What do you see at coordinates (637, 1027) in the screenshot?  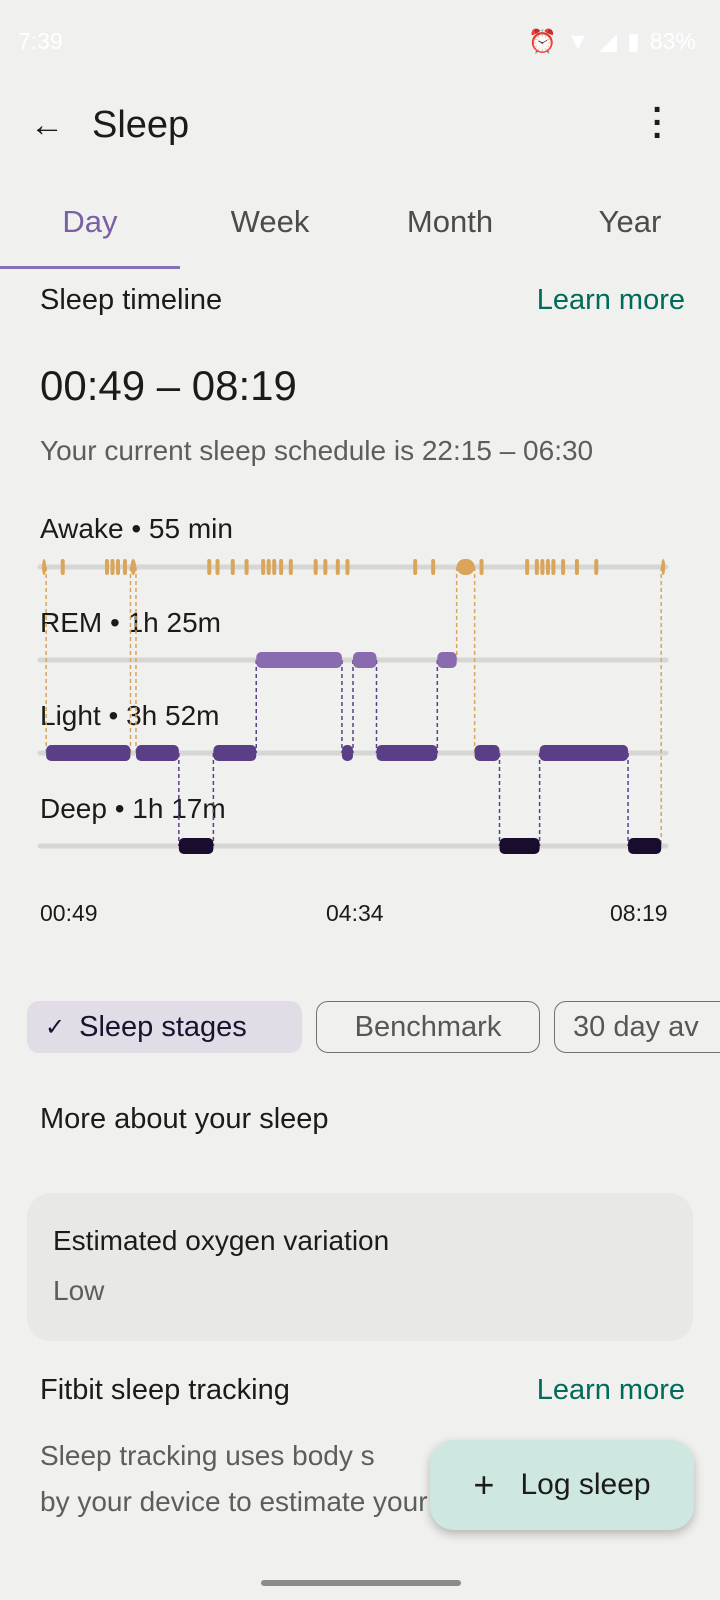 I see `chip-30-day-average: 30 day av` at bounding box center [637, 1027].